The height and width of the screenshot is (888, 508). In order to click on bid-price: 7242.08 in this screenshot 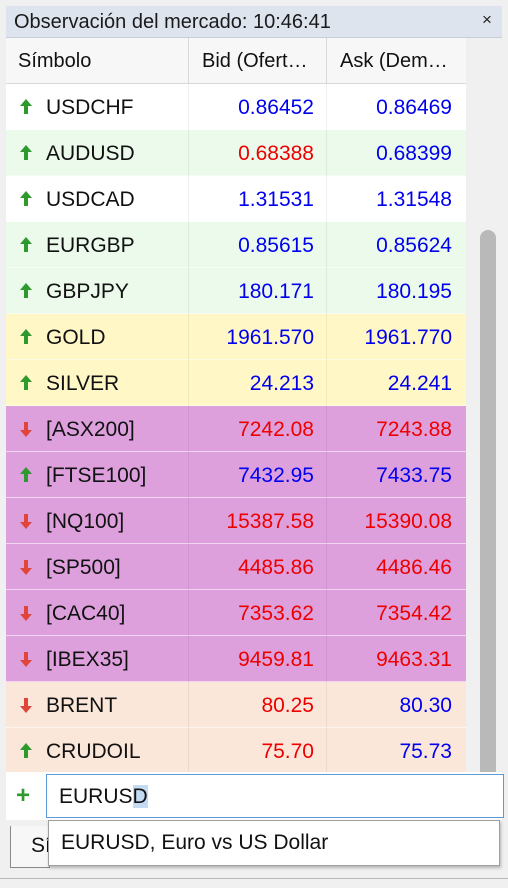, I will do `click(276, 429)`.